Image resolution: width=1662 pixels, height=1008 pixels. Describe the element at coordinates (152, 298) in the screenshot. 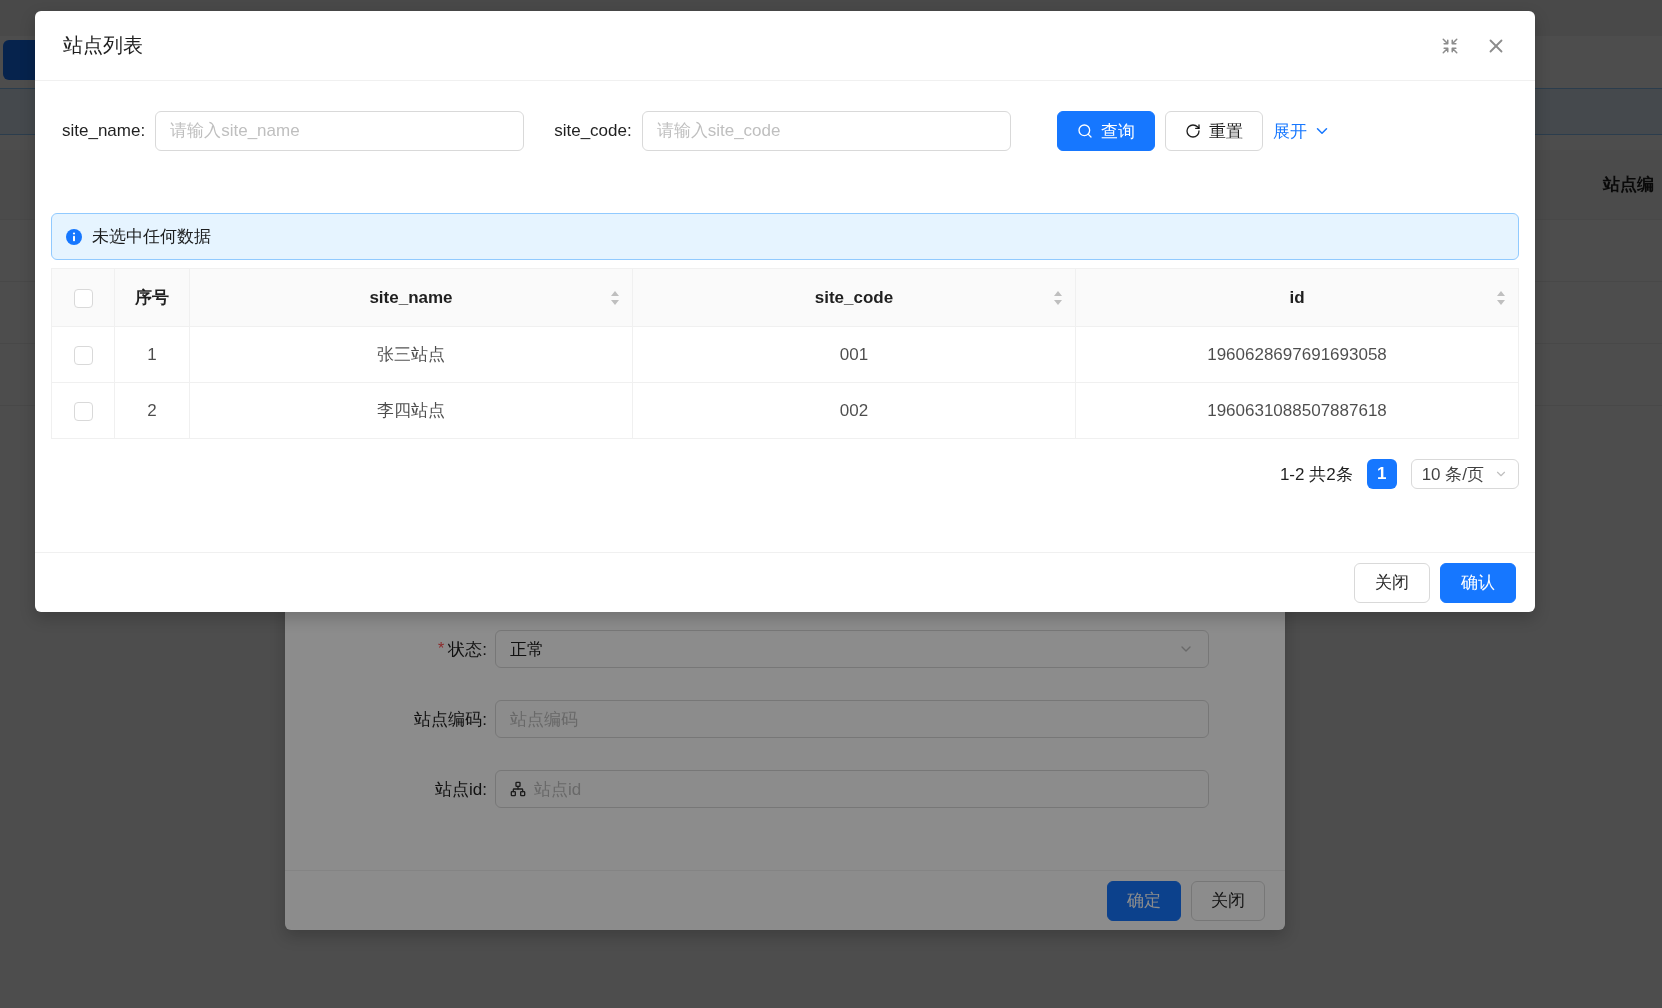

I see `column-header: 序号` at that location.